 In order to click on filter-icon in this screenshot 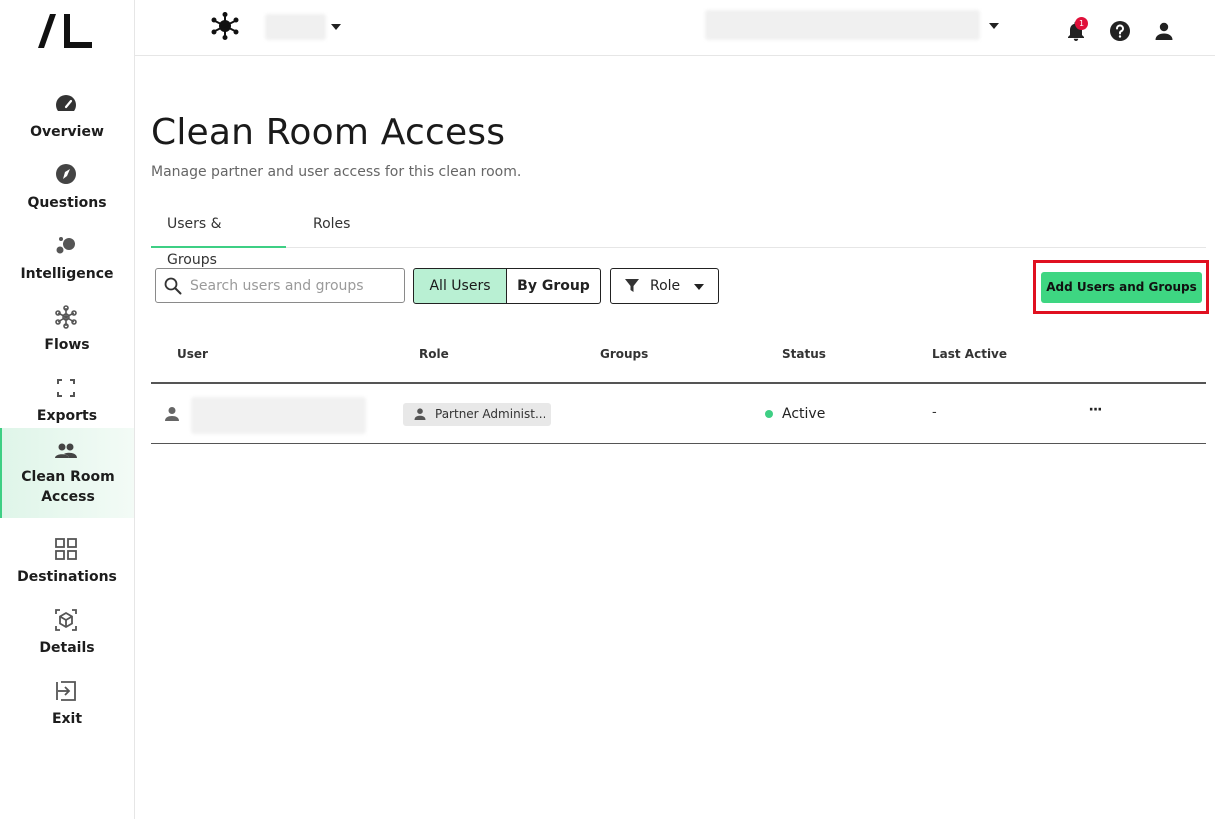, I will do `click(632, 285)`.